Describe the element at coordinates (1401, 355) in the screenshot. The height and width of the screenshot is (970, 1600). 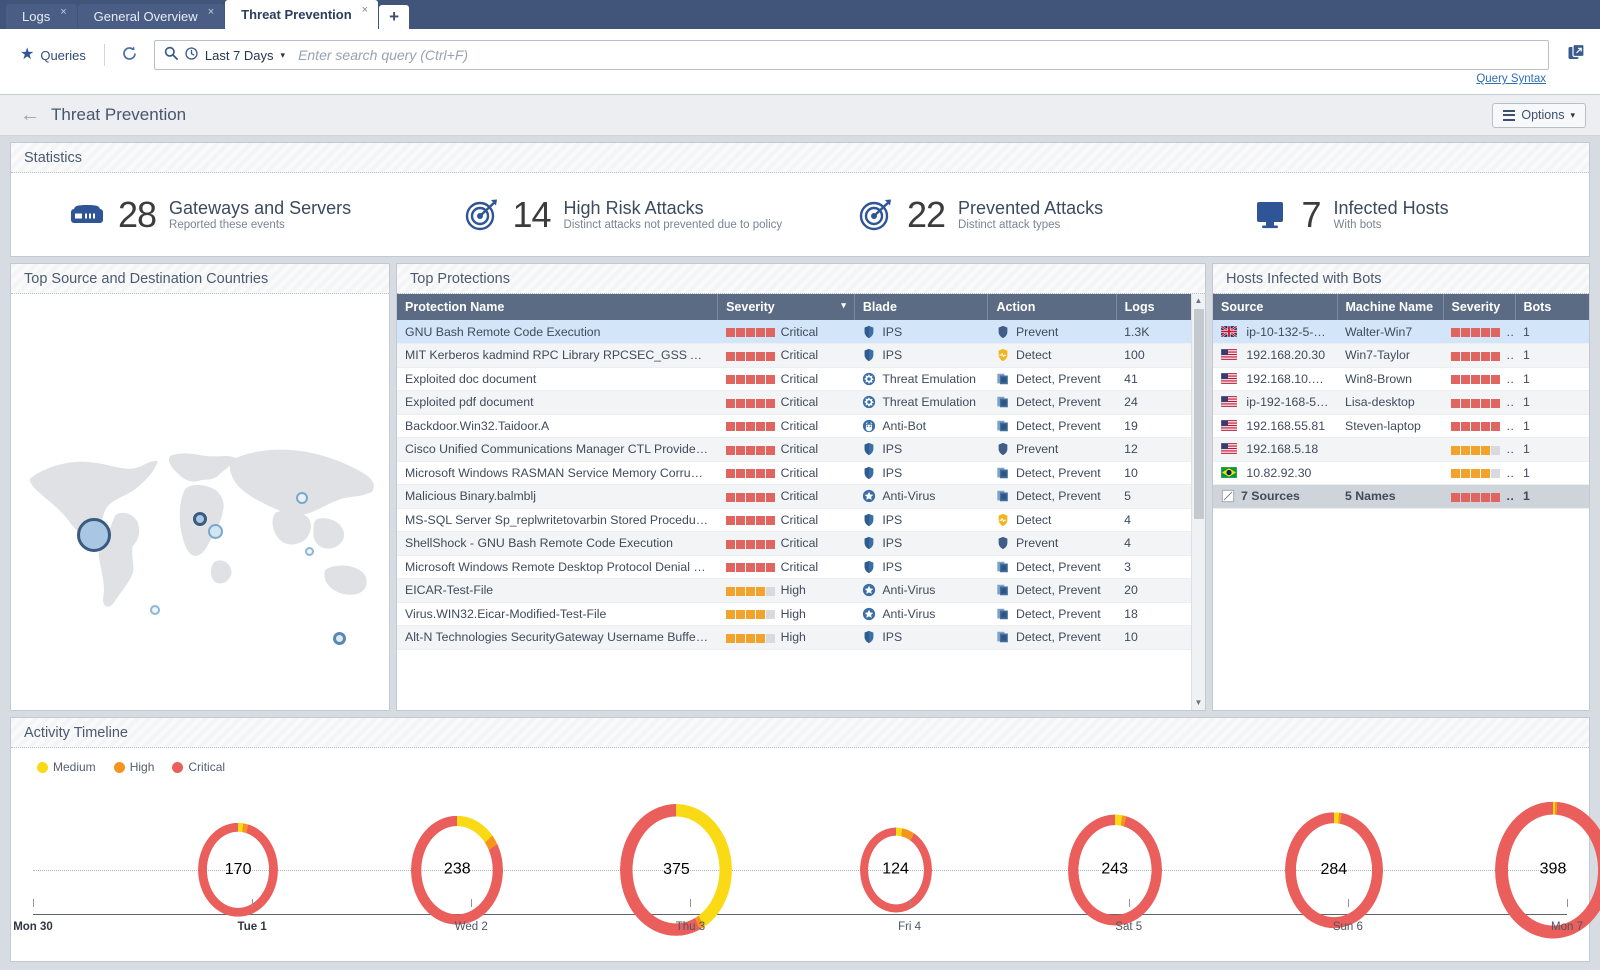
I see `table-row: 192.168.20.30 Win7-Taylor...1` at that location.